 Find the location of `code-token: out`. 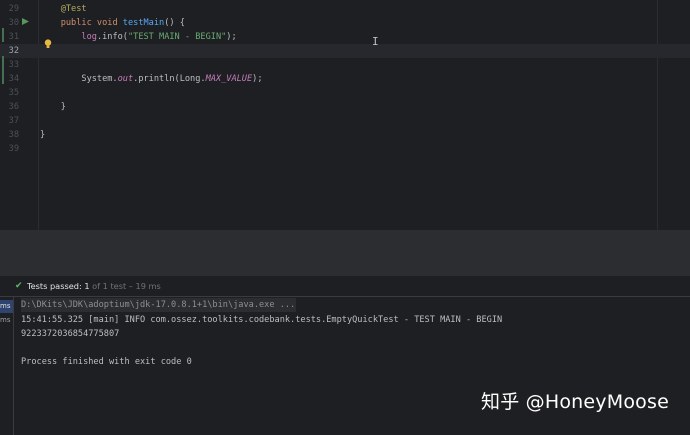

code-token: out is located at coordinates (125, 79).